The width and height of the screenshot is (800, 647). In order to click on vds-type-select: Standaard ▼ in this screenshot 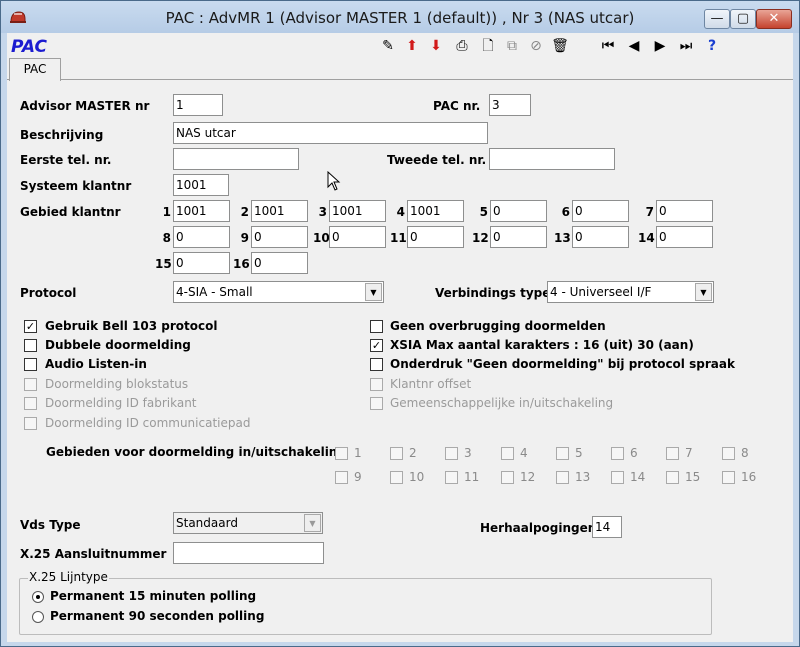, I will do `click(248, 523)`.